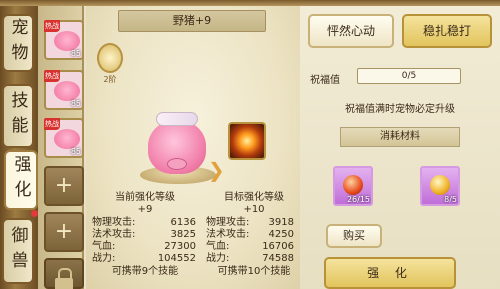 The height and width of the screenshot is (289, 500). Describe the element at coordinates (409, 76) in the screenshot. I see `blessing-progress: 0/5` at that location.